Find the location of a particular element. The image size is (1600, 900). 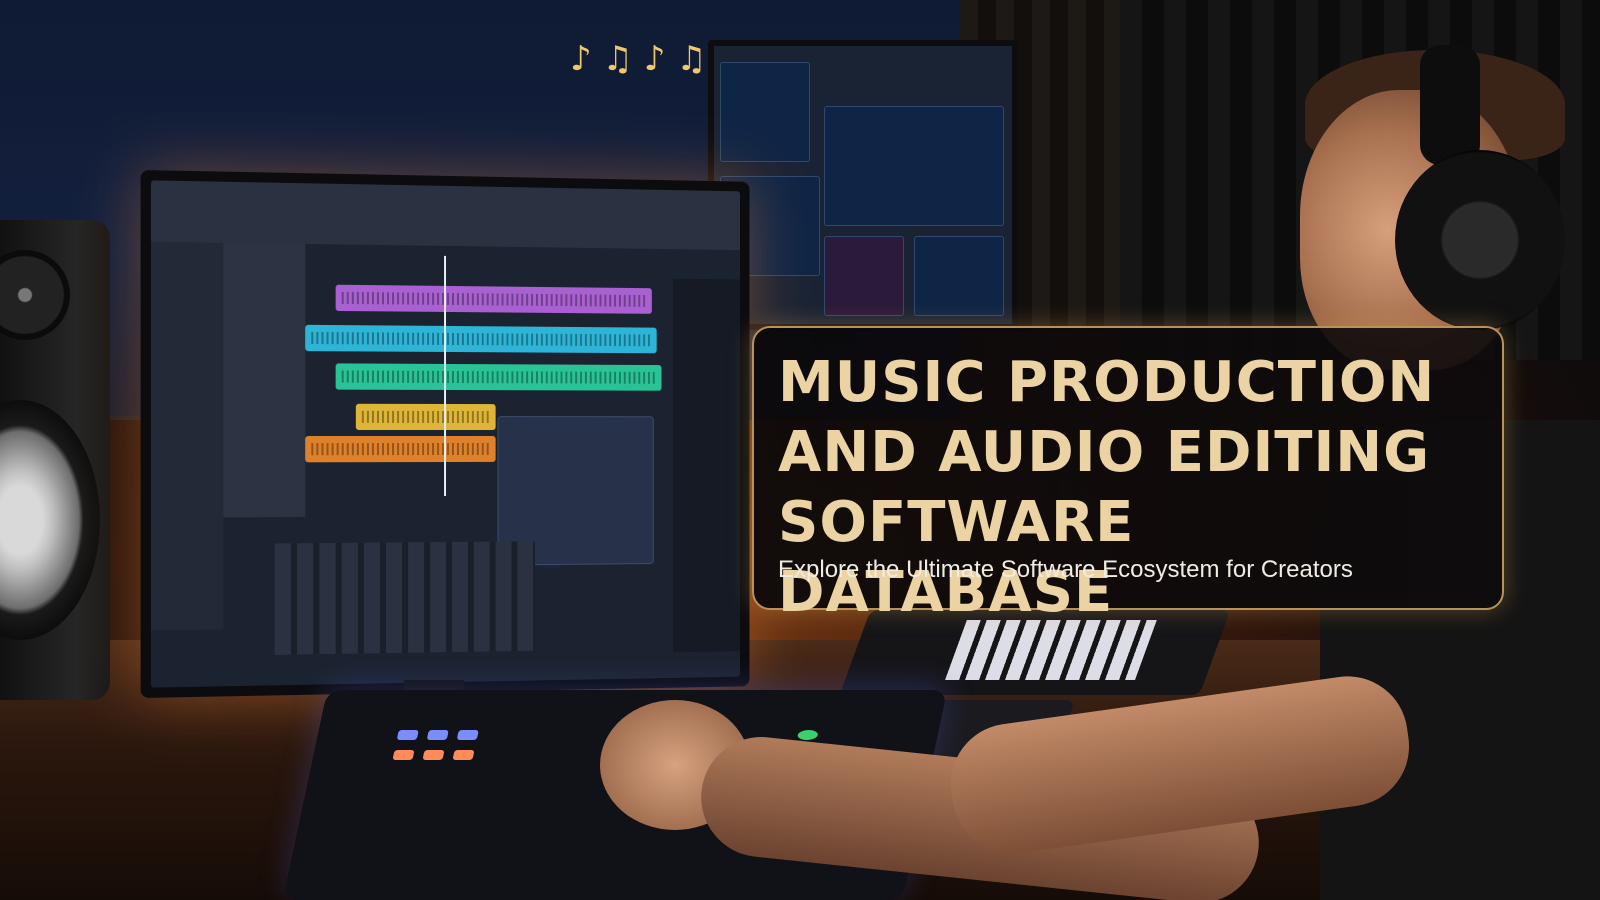

spectrogram-window is located at coordinates (864, 276).